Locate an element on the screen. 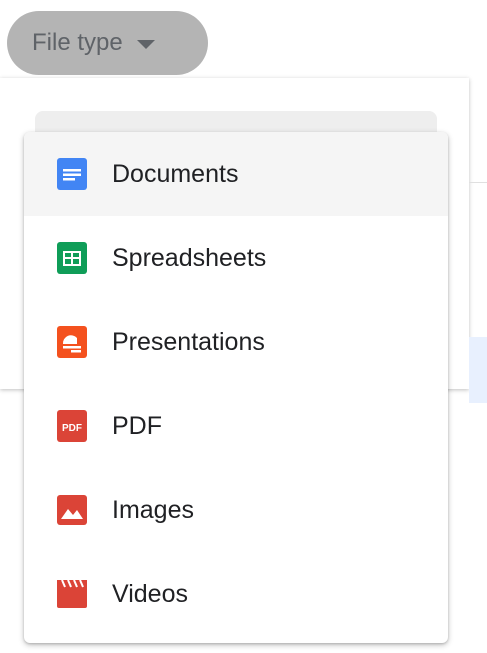 This screenshot has width=487, height=653. google-sheets-icon is located at coordinates (72, 258).